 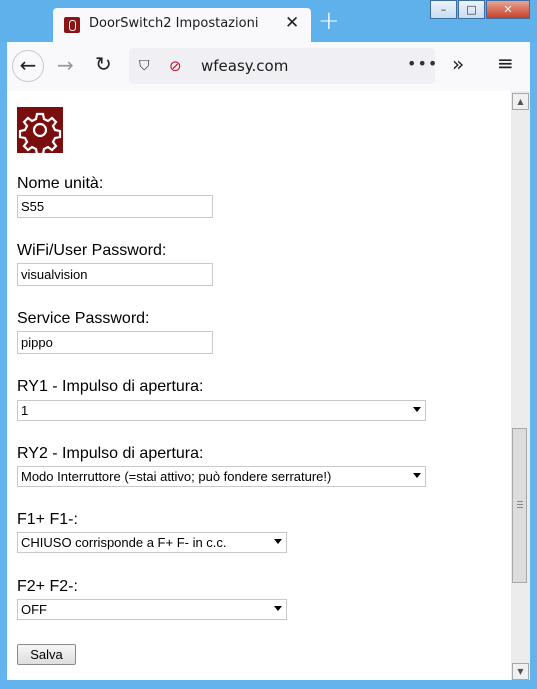 What do you see at coordinates (115, 206) in the screenshot?
I see `unit-name-input: S55` at bounding box center [115, 206].